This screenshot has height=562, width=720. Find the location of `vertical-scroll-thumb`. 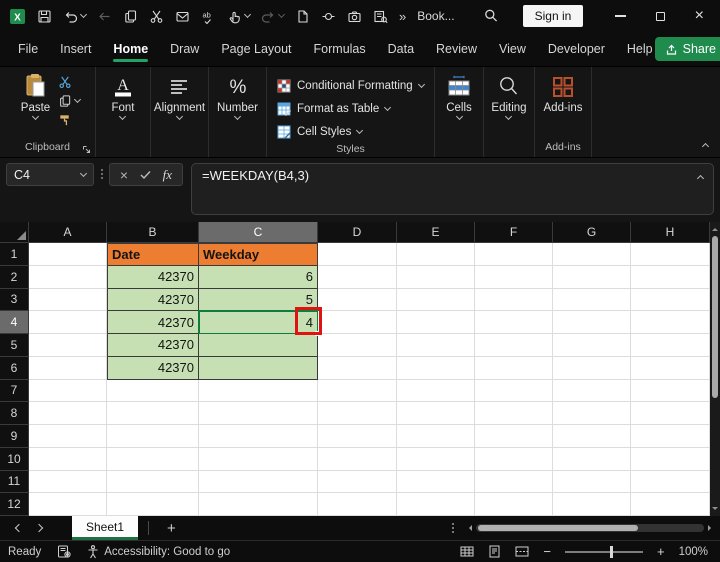

vertical-scroll-thumb is located at coordinates (715, 317).